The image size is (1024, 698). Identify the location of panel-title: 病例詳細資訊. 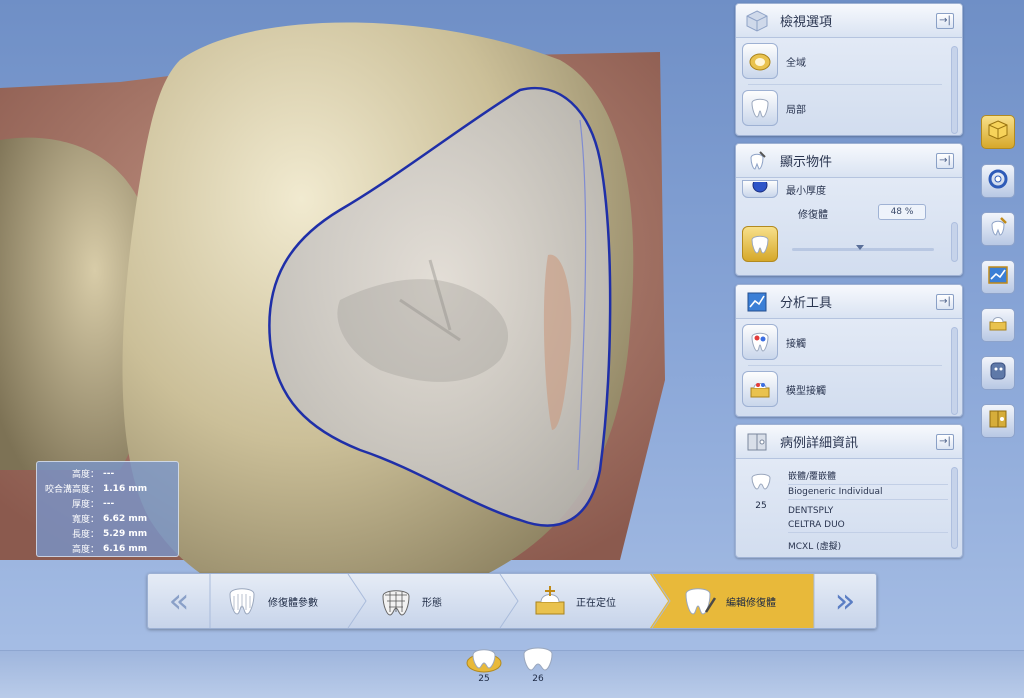
(819, 443).